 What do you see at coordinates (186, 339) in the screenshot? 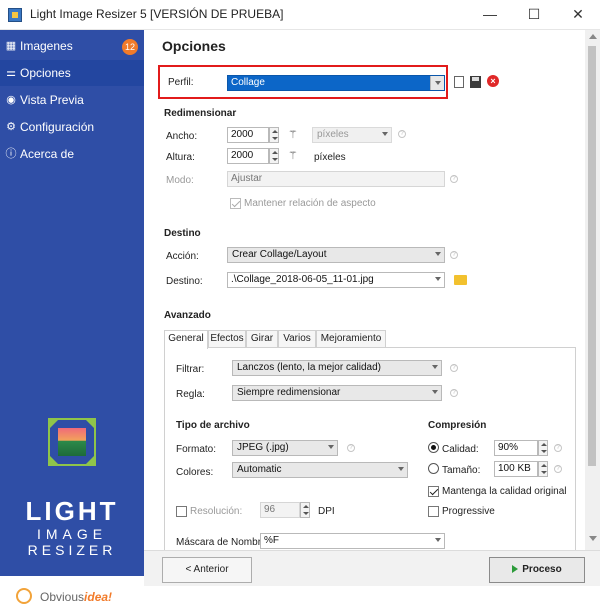
I see `tab-general: General` at bounding box center [186, 339].